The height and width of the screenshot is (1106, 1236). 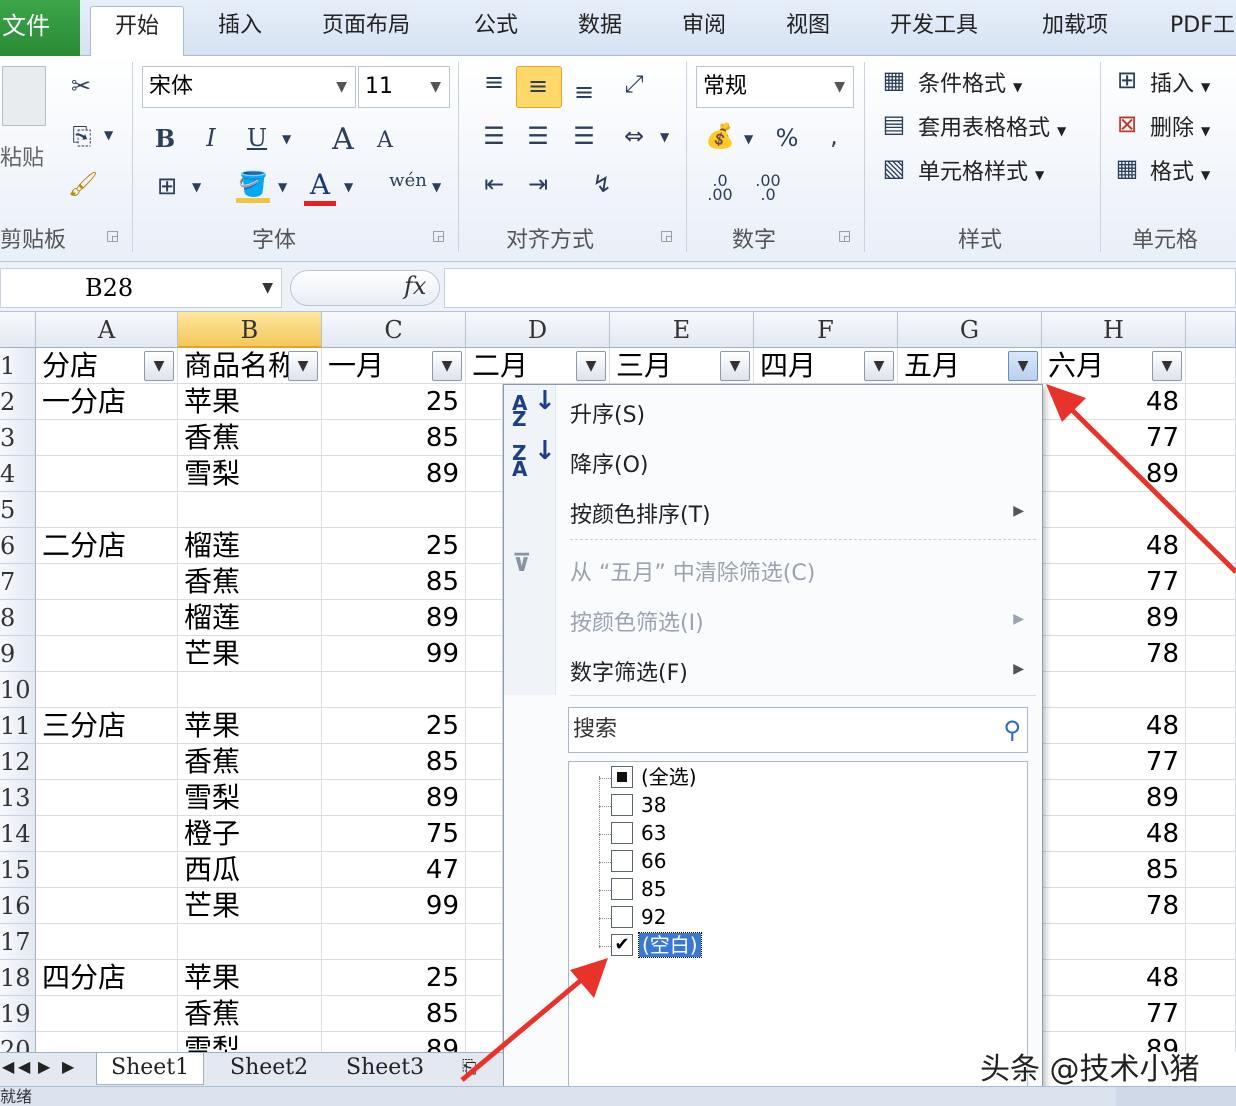 I want to click on cell-jan, so click(x=394, y=510).